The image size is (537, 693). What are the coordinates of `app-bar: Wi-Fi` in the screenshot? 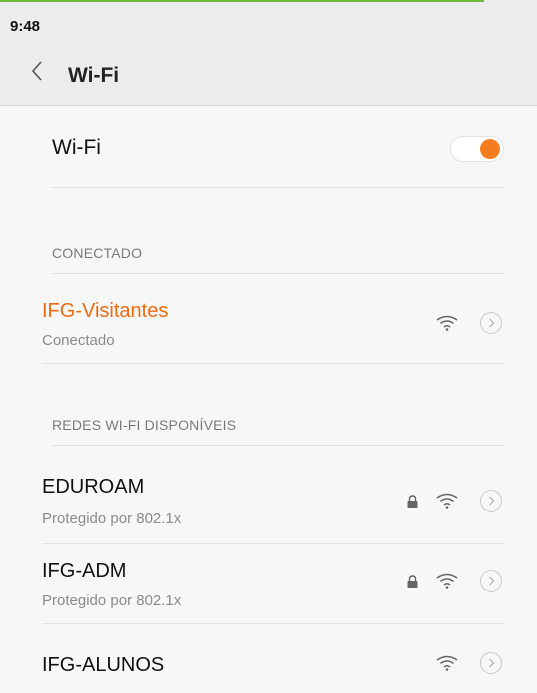 It's located at (268, 75).